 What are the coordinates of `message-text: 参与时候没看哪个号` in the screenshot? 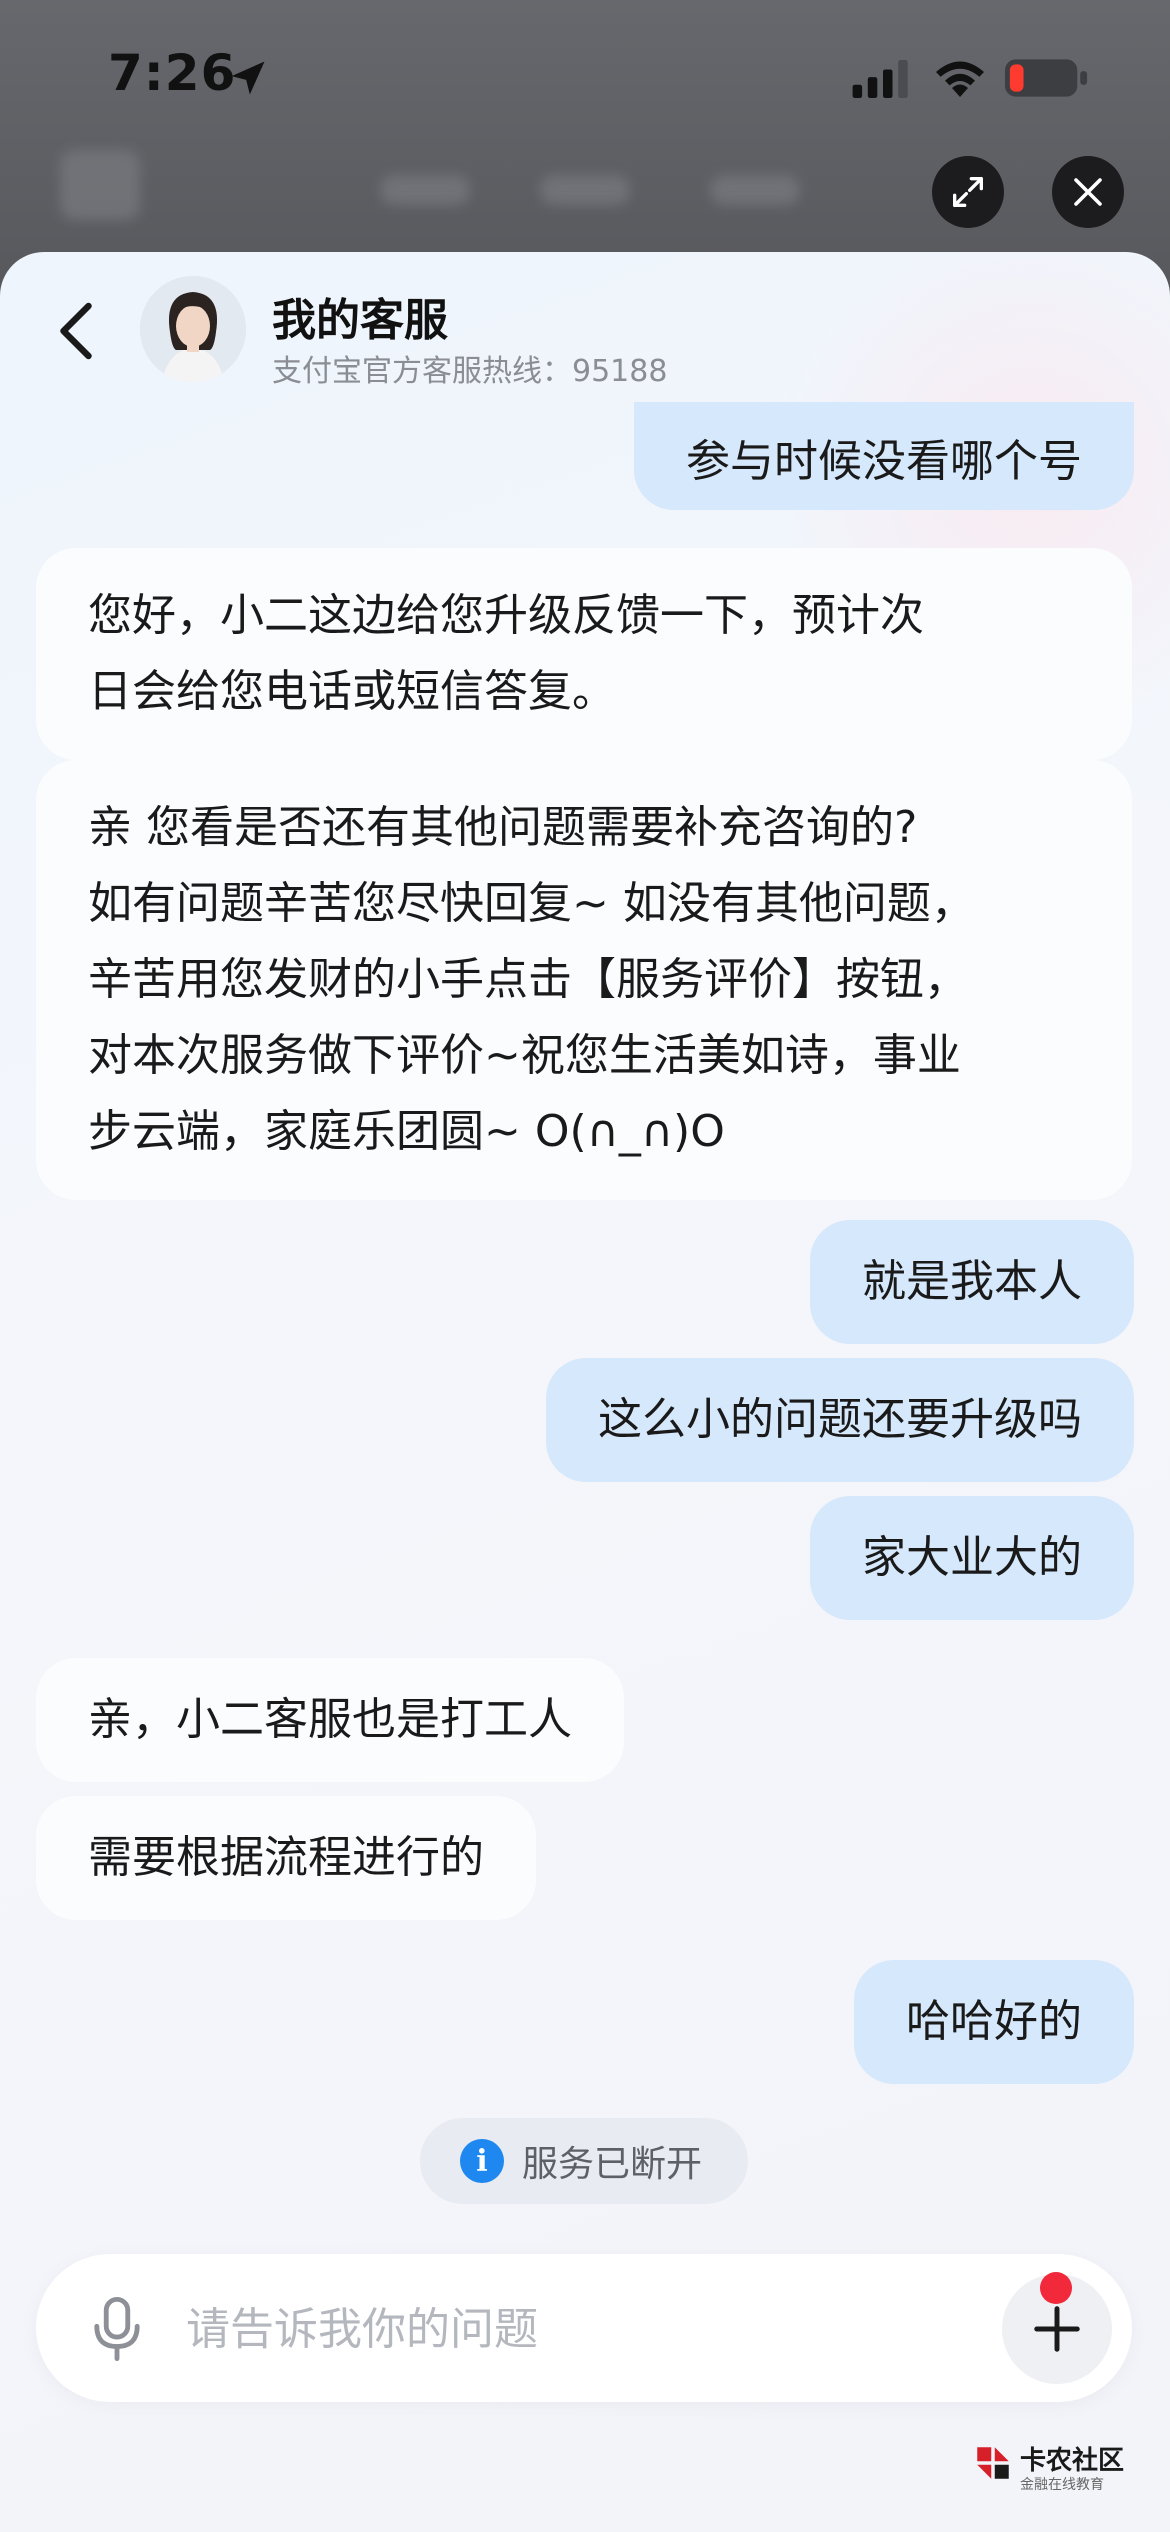 It's located at (884, 461).